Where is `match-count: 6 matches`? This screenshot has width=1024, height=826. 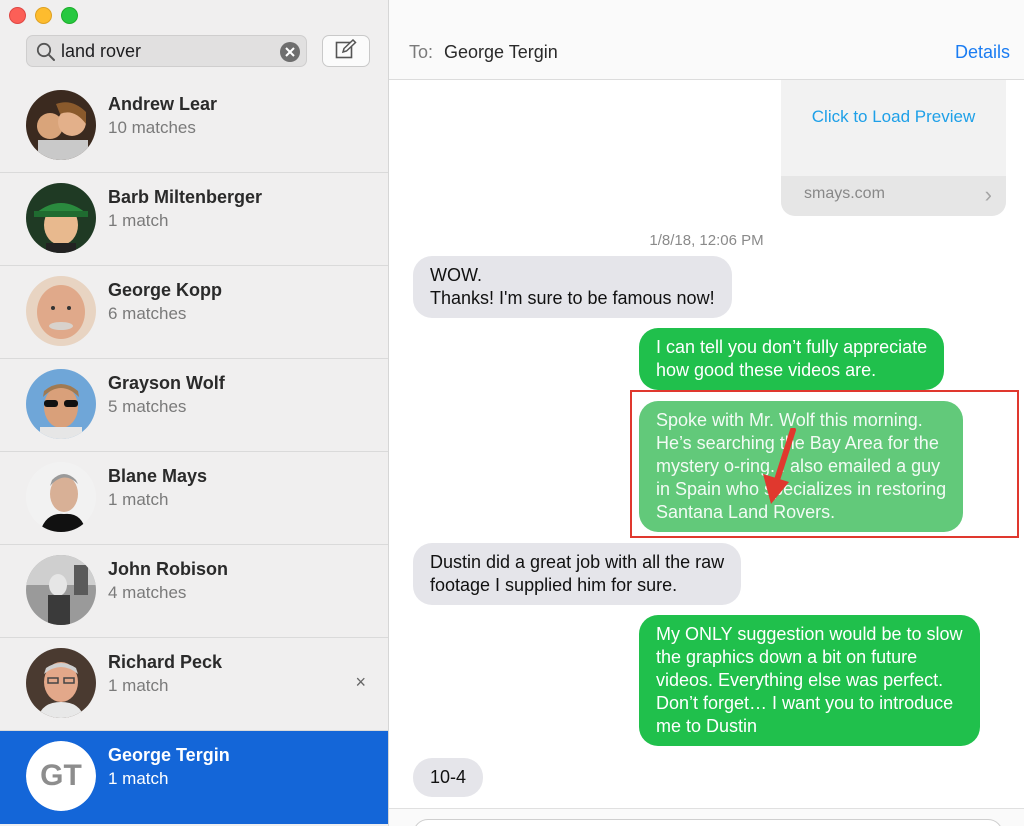
match-count: 6 matches is located at coordinates (147, 313).